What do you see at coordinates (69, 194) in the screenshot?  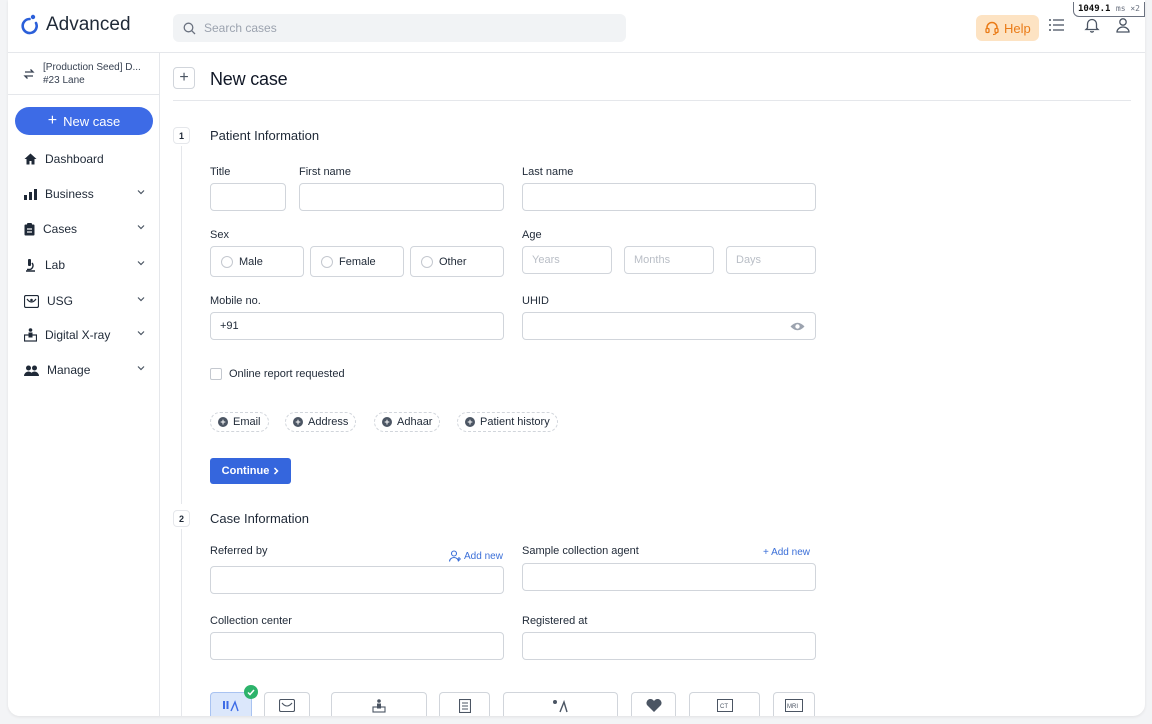 I see `sidebar-item-label: Business` at bounding box center [69, 194].